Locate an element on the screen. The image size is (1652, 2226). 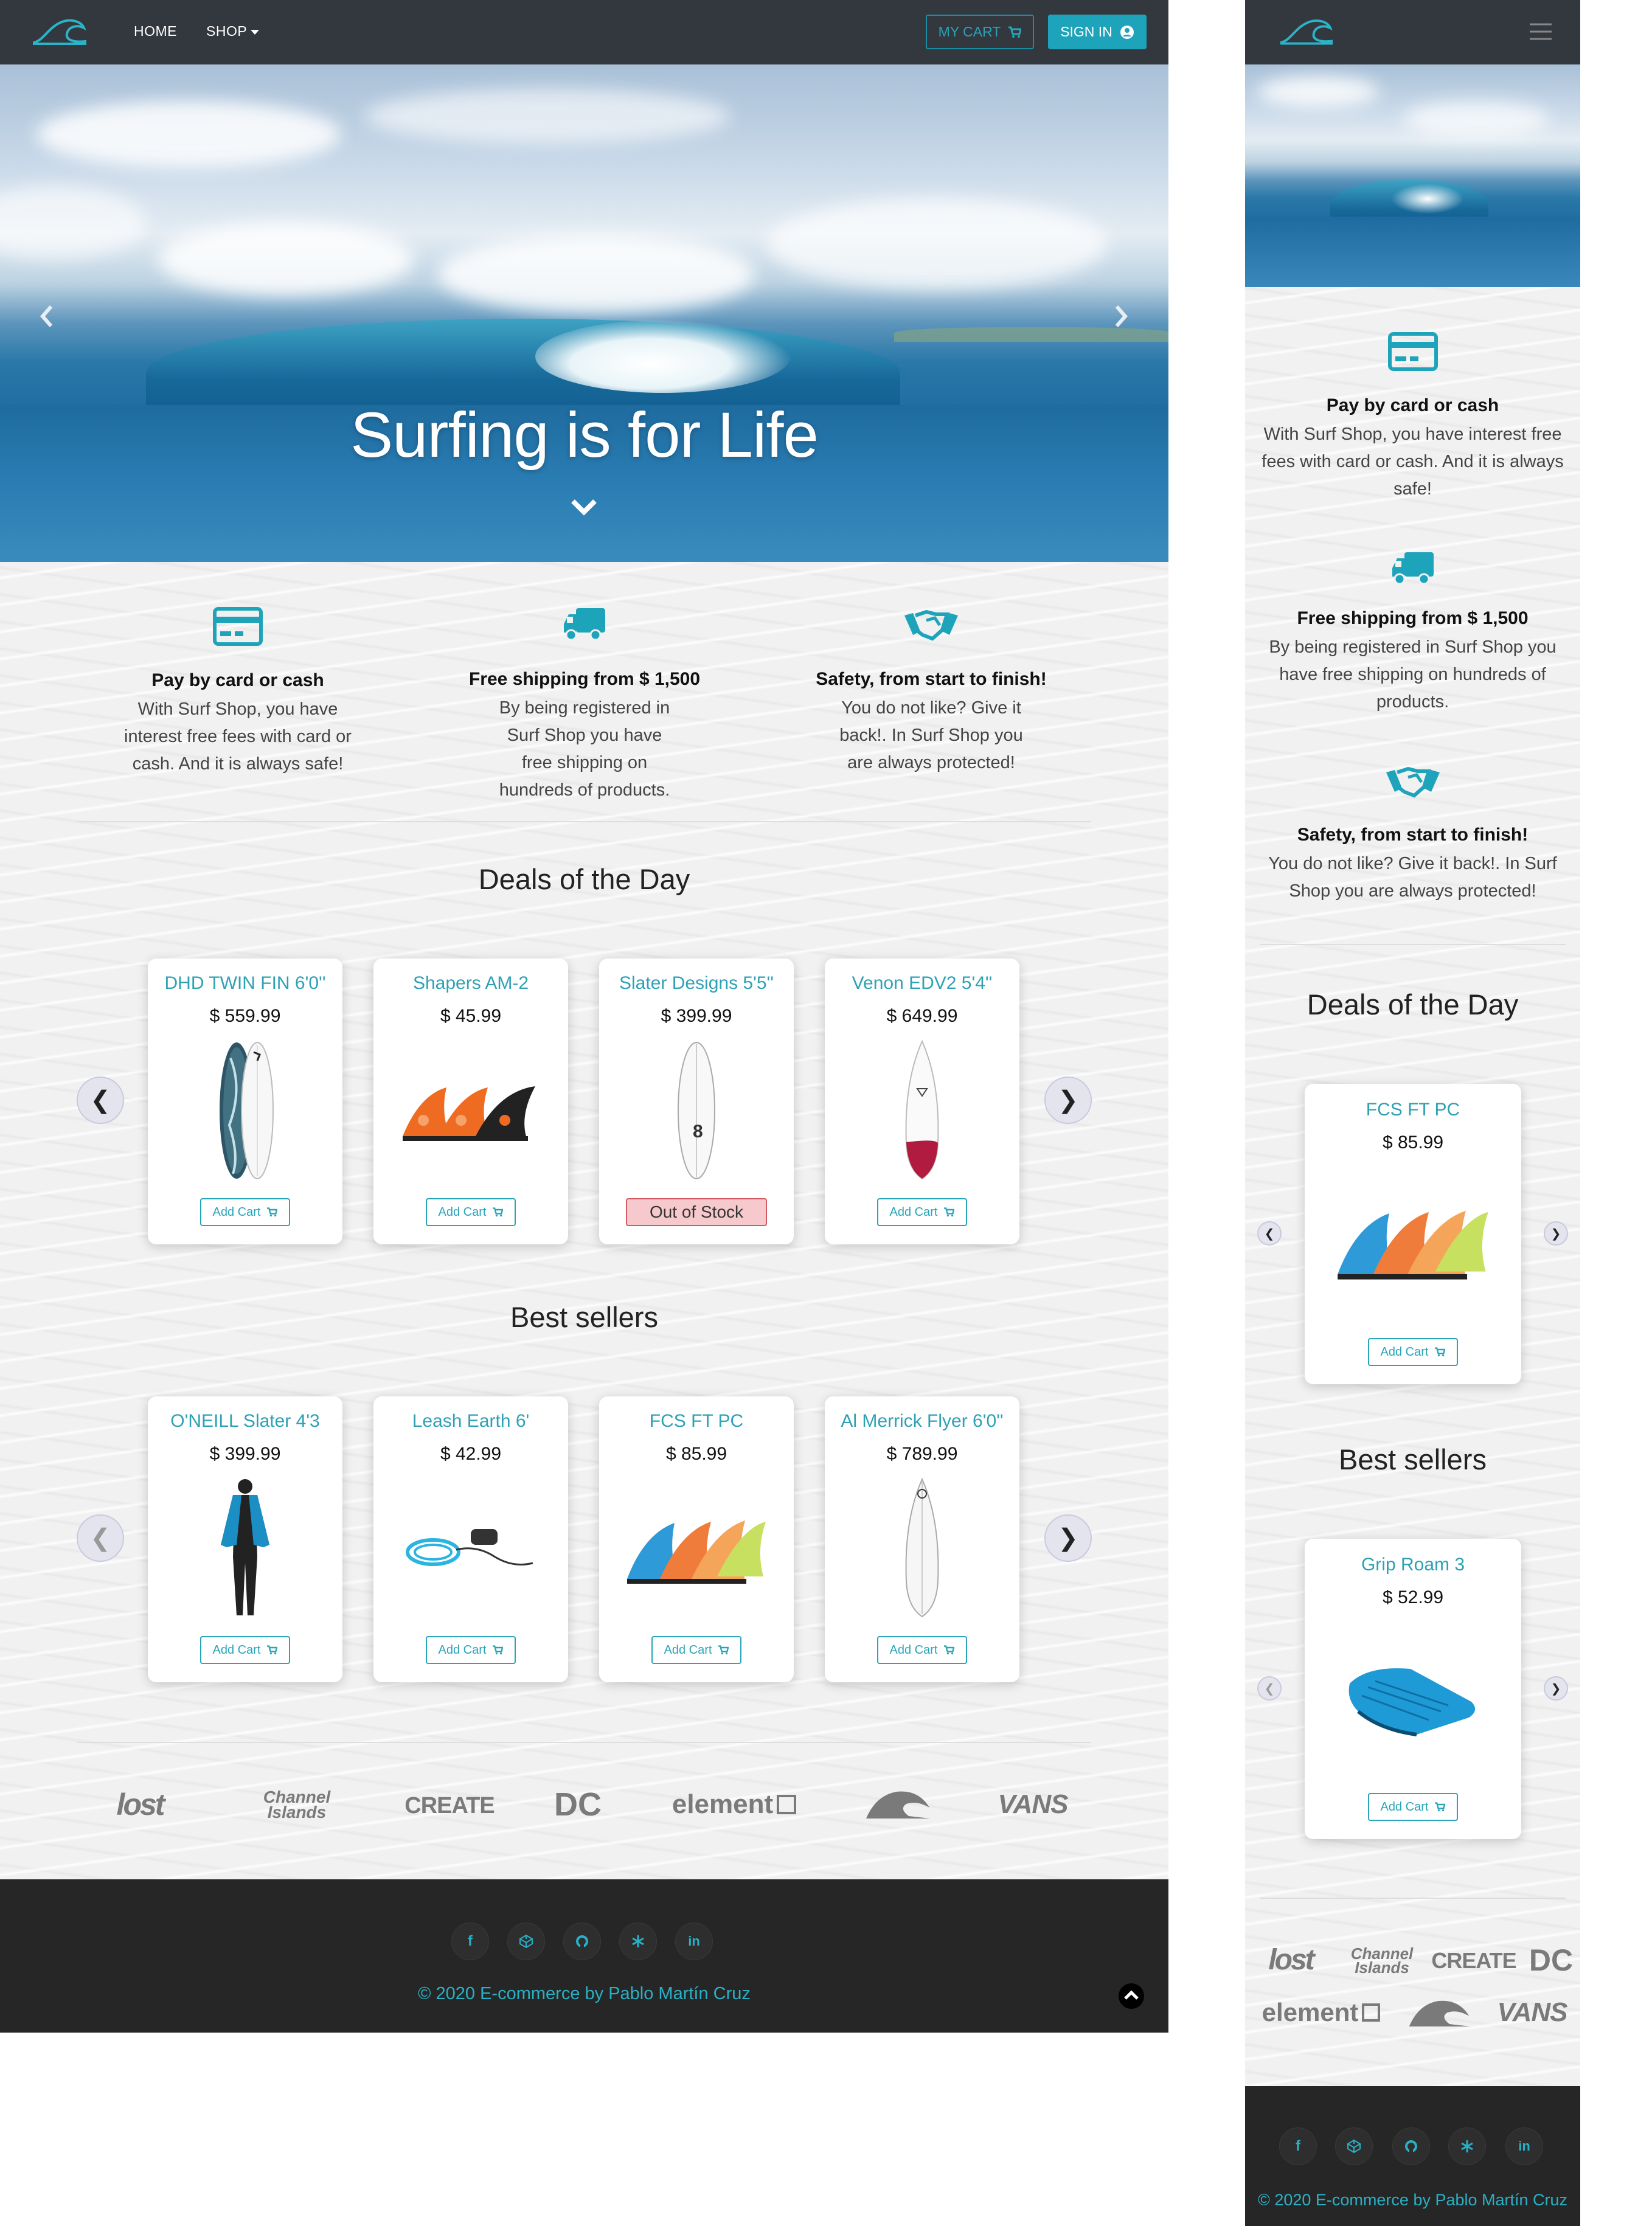
nav-home: HOME is located at coordinates (155, 31).